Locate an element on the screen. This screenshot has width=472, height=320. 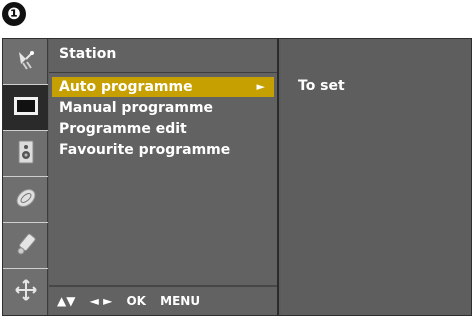
menu-hint: MENU is located at coordinates (180, 301).